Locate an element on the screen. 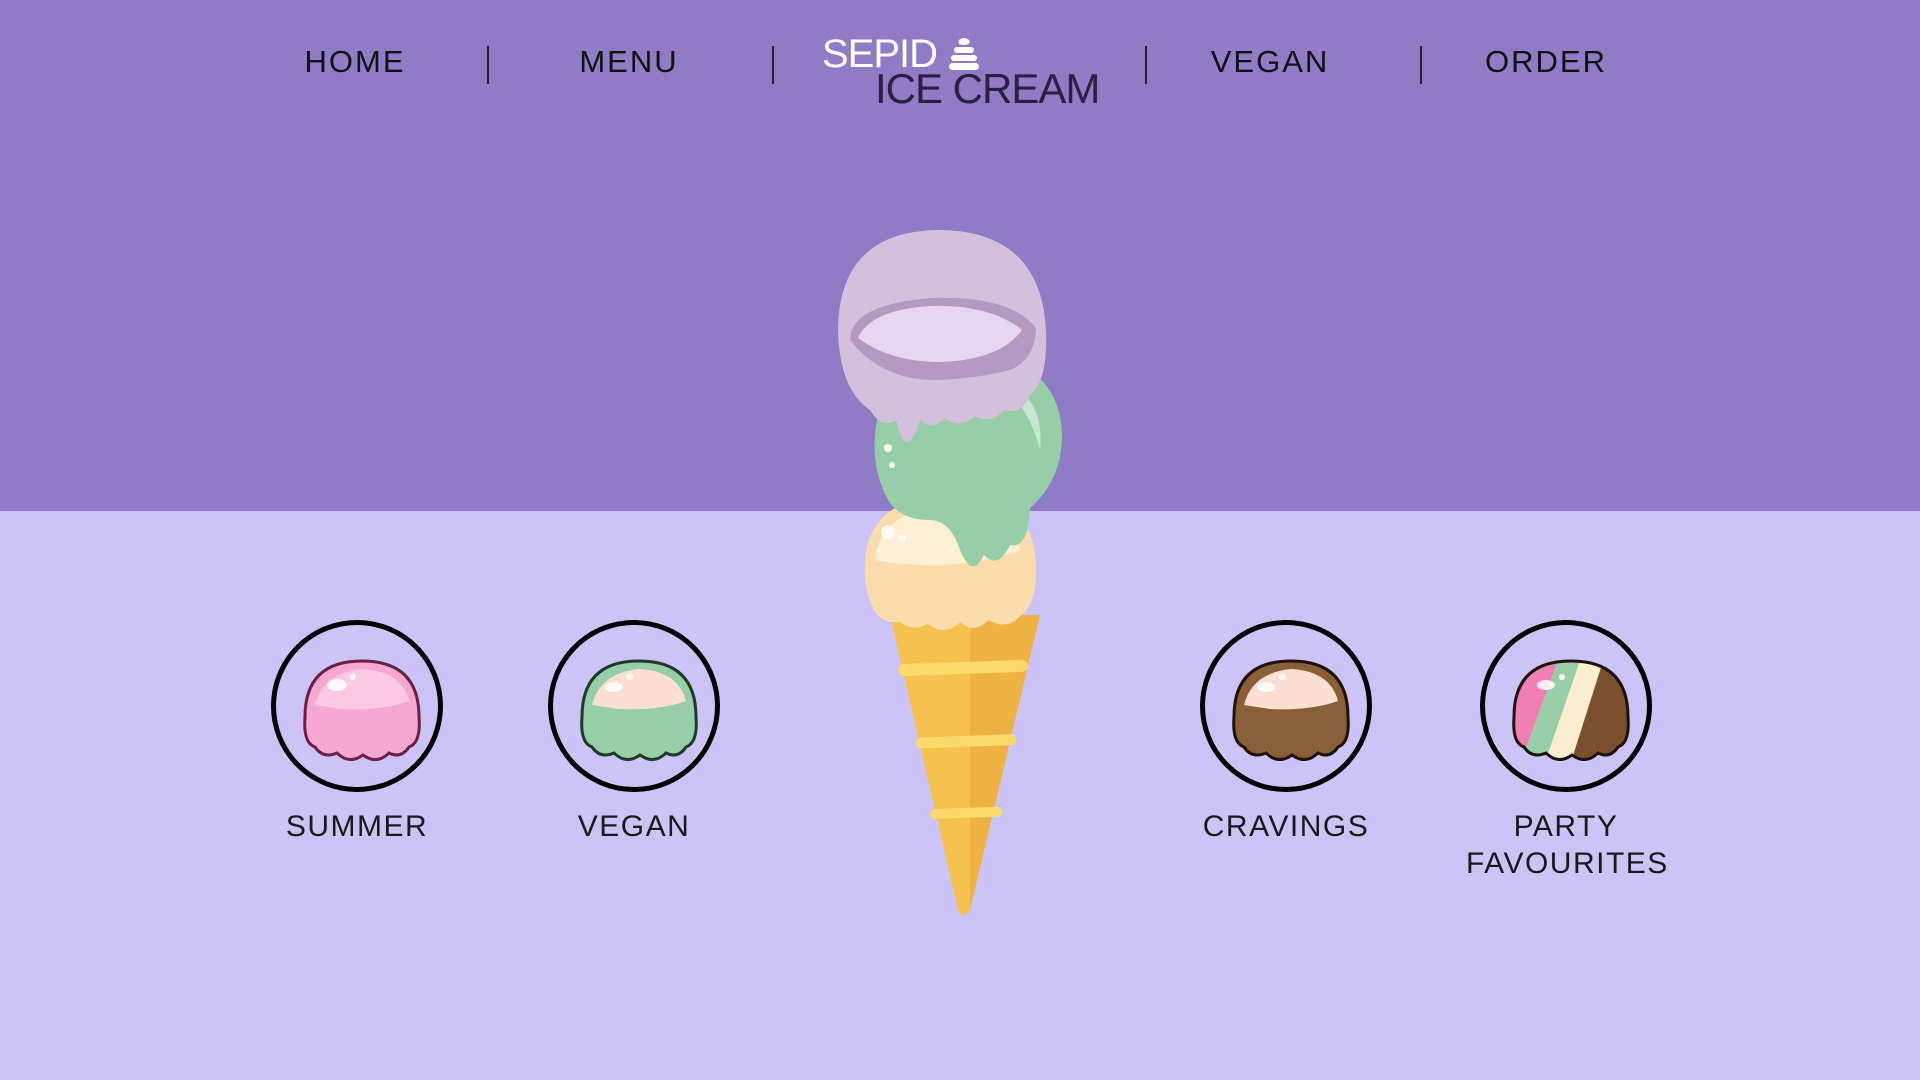 Image resolution: width=1920 pixels, height=1080 pixels. category-vegan: VEGAN is located at coordinates (634, 732).